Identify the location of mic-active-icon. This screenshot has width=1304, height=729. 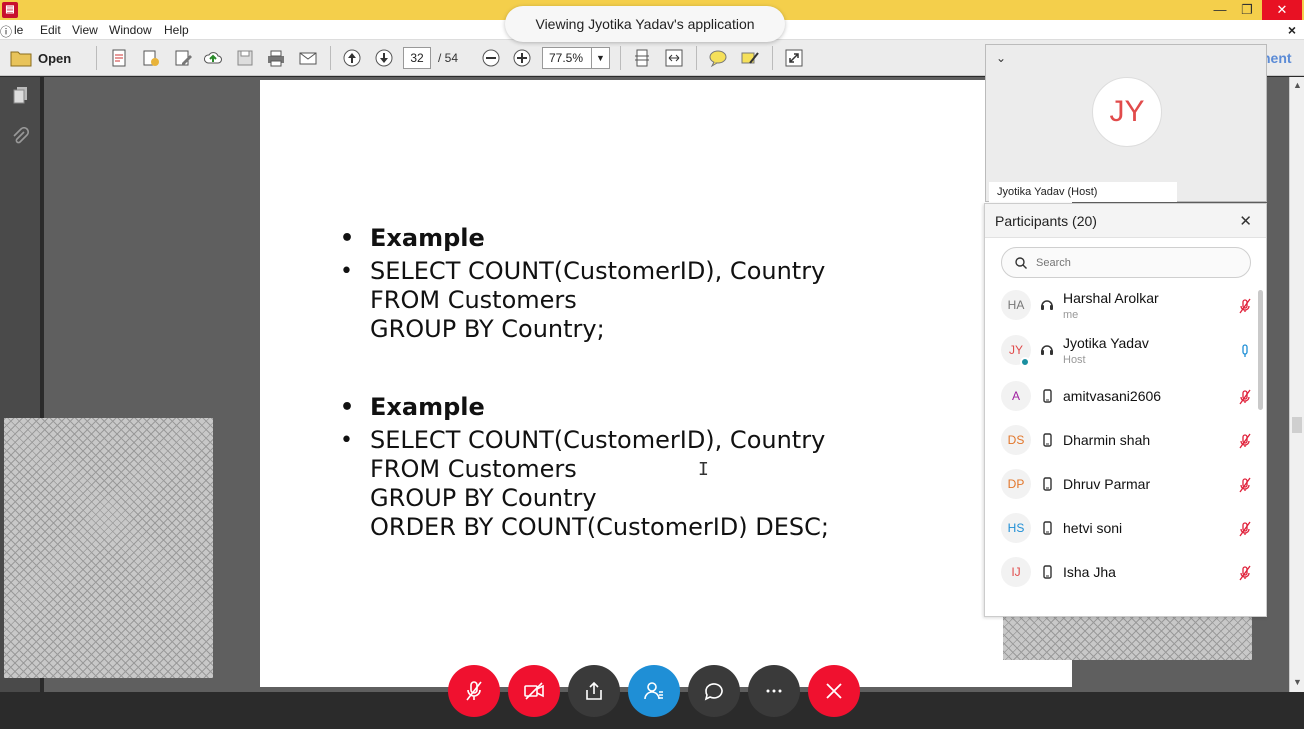
(1245, 351).